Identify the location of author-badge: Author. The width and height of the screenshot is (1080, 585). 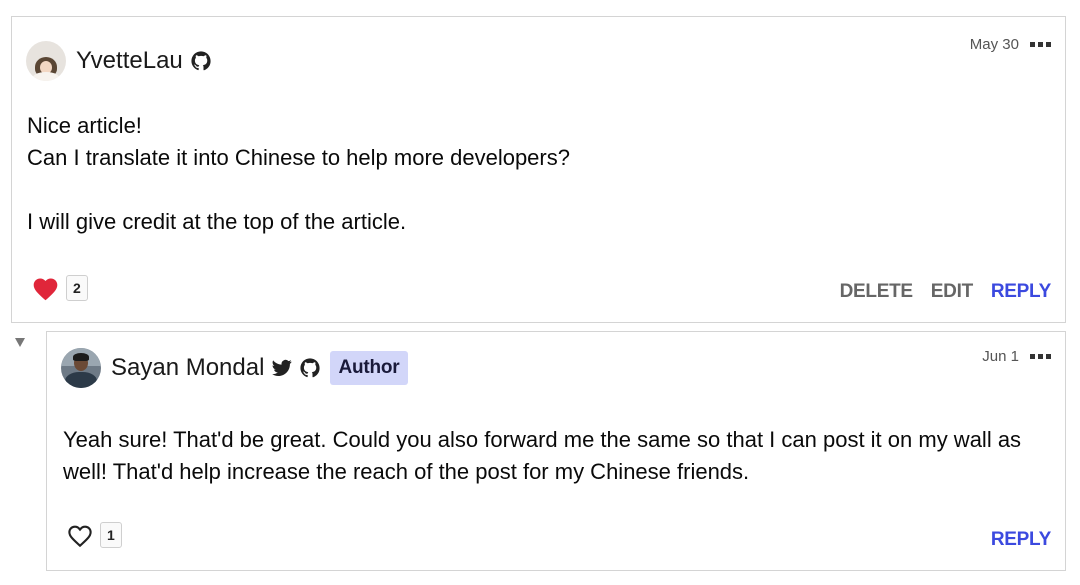
(369, 368).